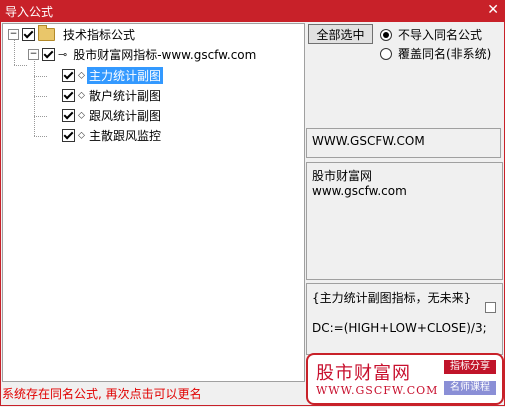  What do you see at coordinates (102, 394) in the screenshot?
I see `status-message: 系统存在同名公式, 再次点击可以更名` at bounding box center [102, 394].